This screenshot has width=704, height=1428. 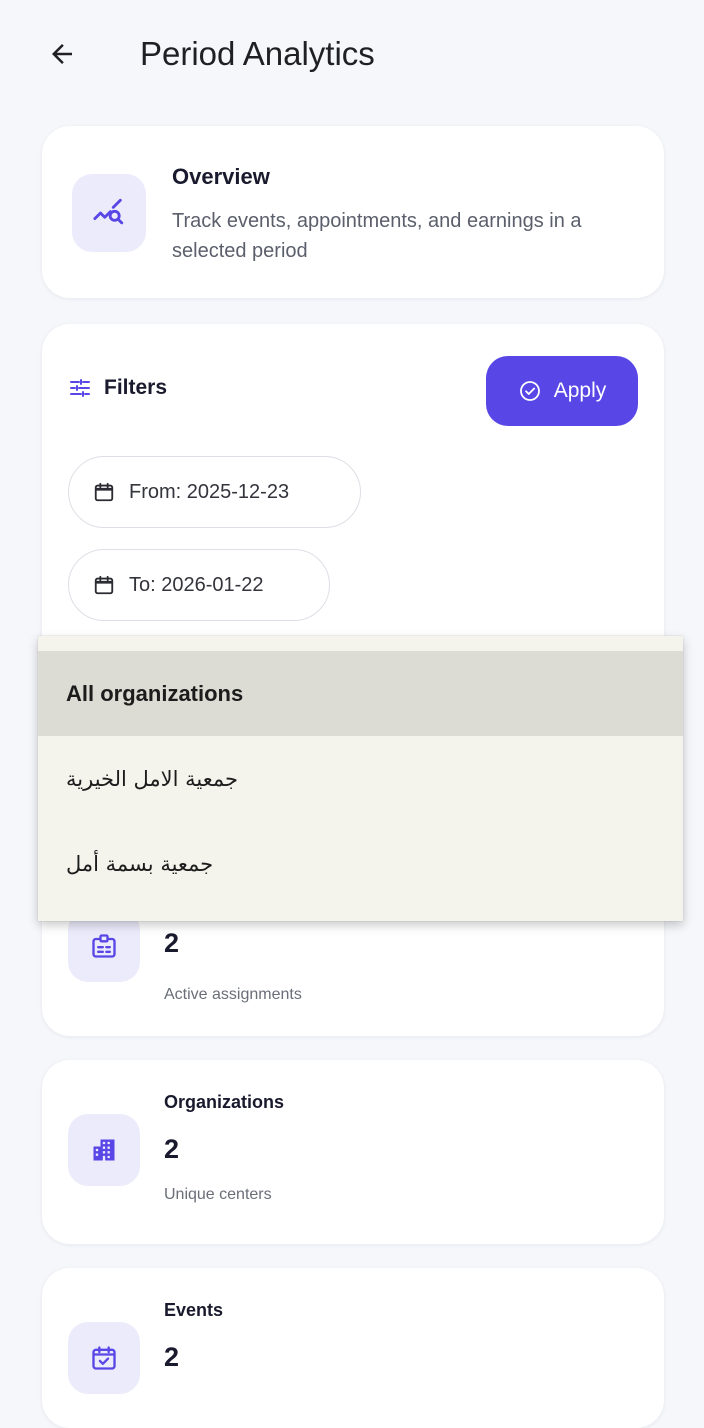 What do you see at coordinates (580, 390) in the screenshot?
I see `apply-label: Apply` at bounding box center [580, 390].